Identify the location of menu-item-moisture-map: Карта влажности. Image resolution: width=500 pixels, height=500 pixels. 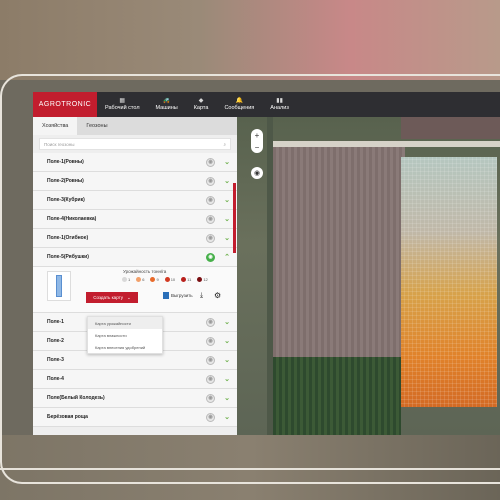
(125, 335).